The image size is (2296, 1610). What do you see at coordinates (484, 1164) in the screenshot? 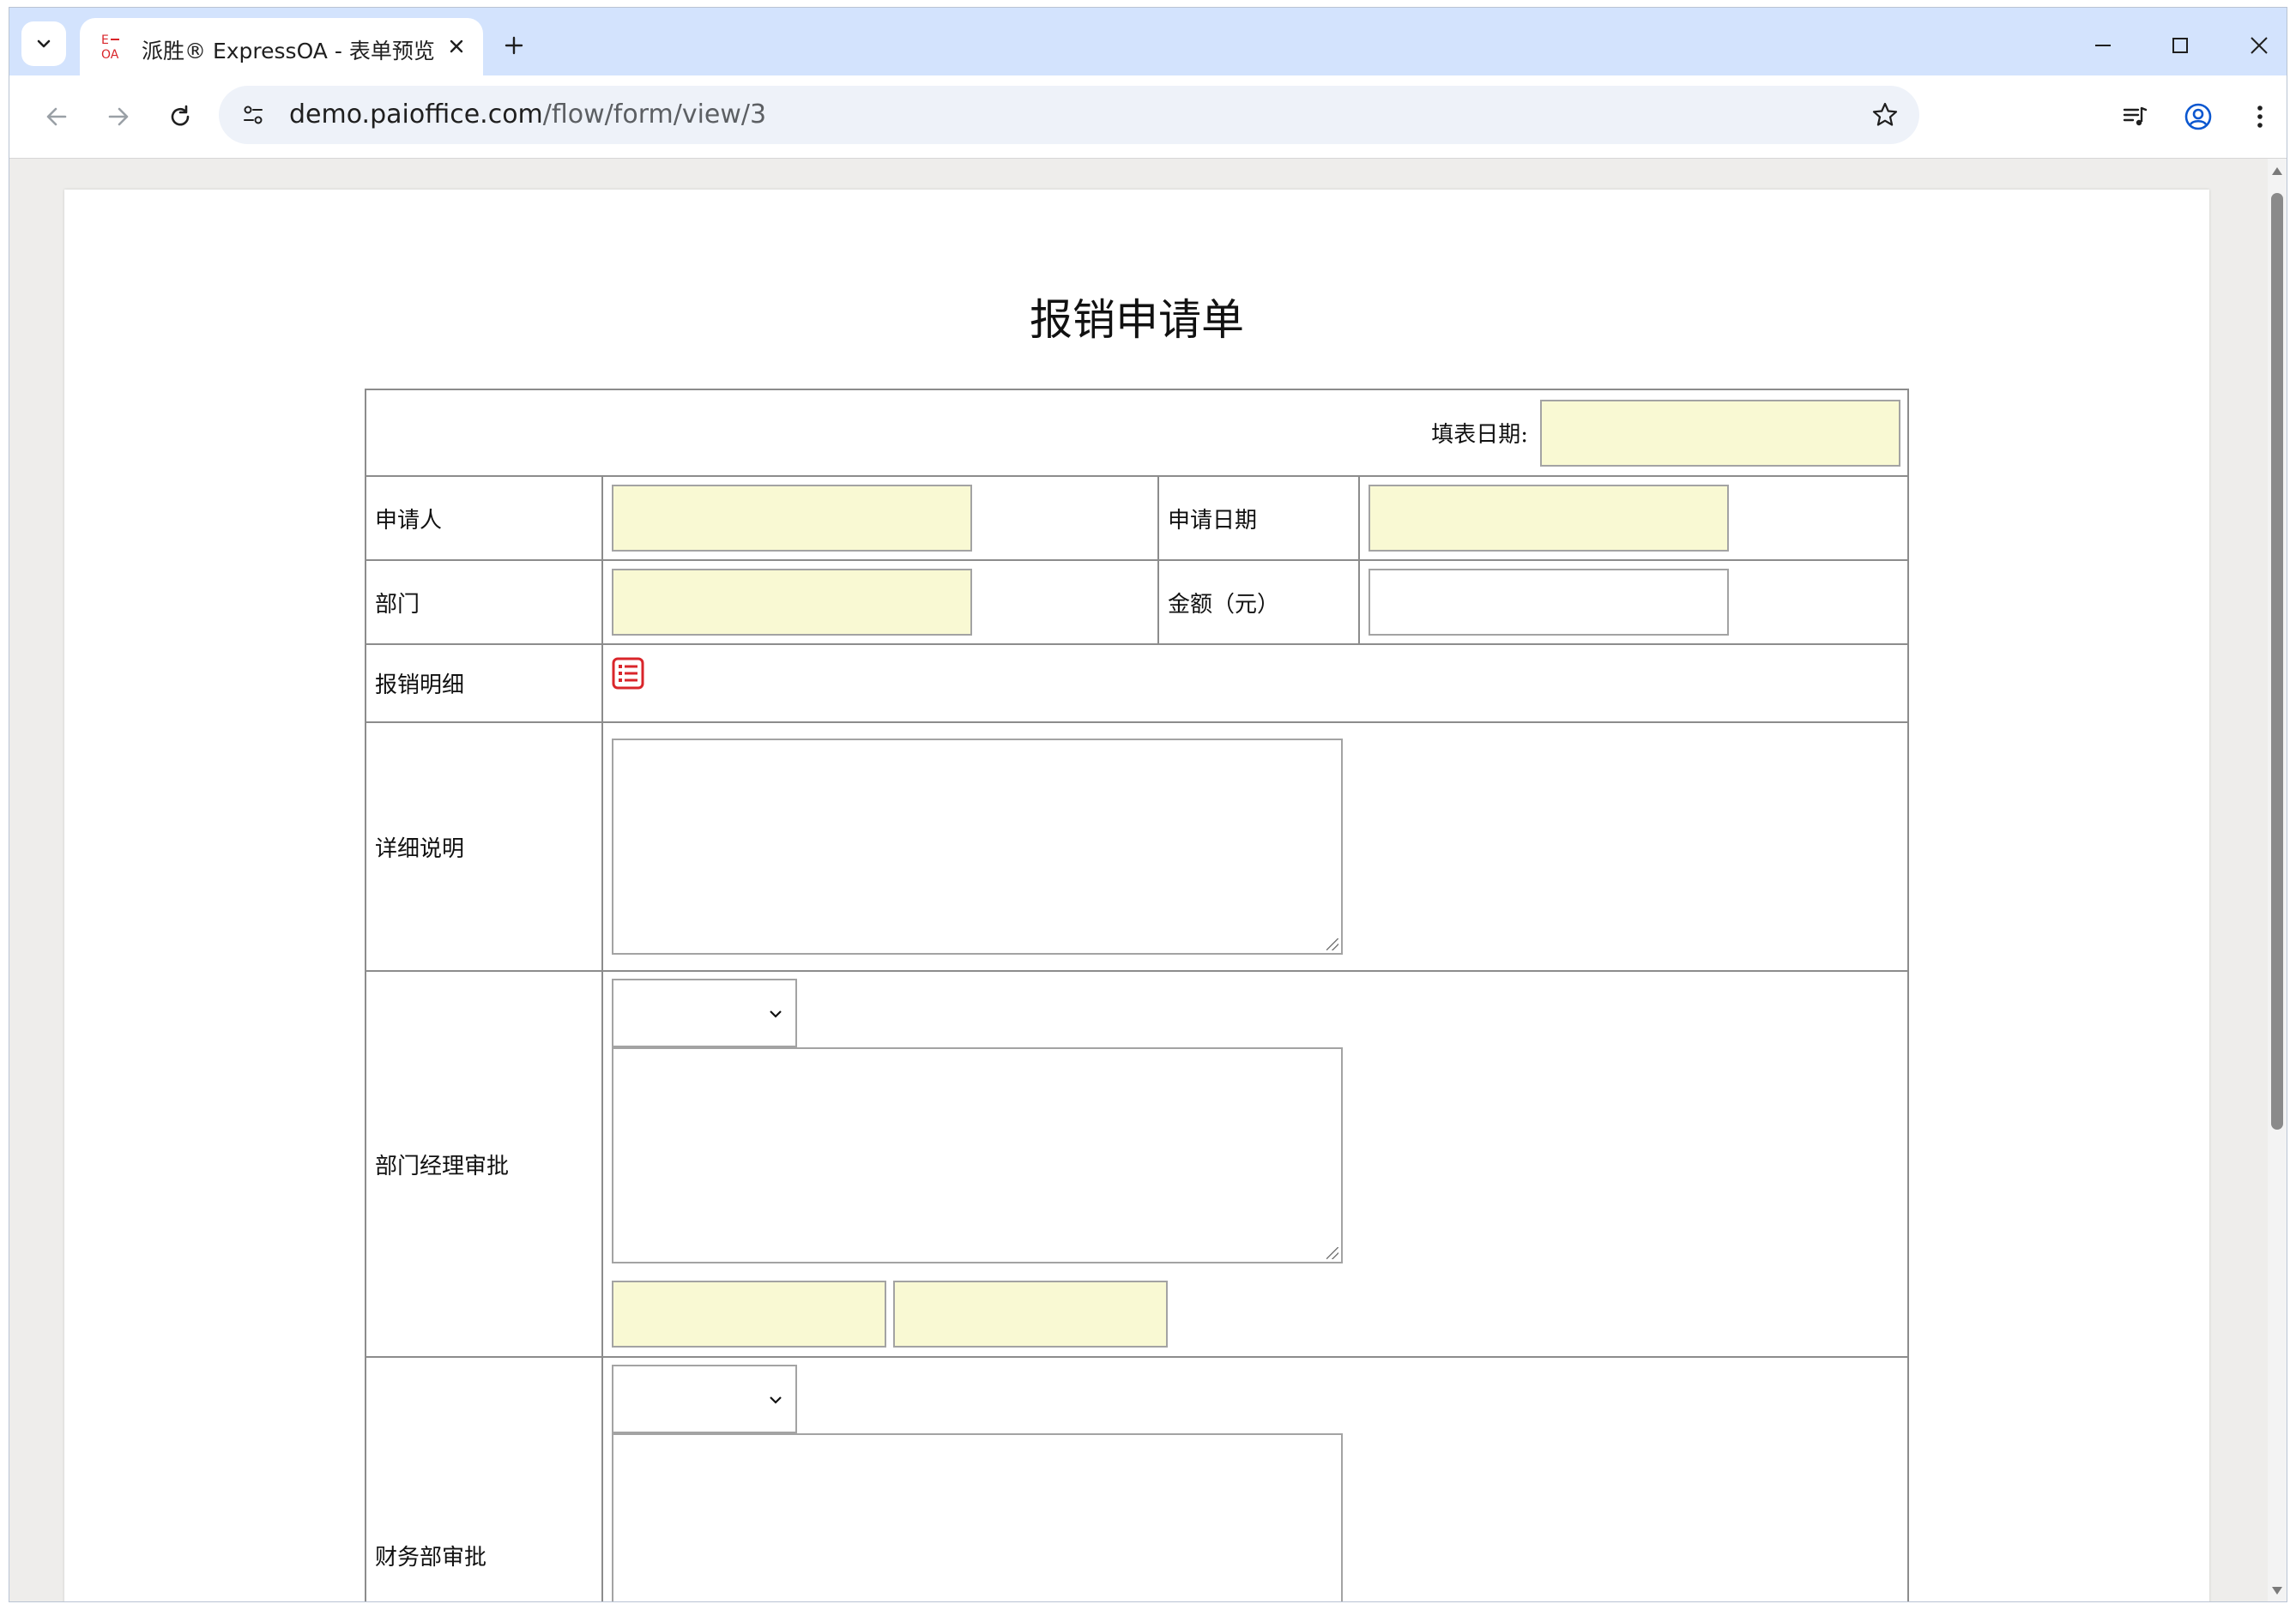
I see `manager-approval-label: 部门经理审批` at bounding box center [484, 1164].